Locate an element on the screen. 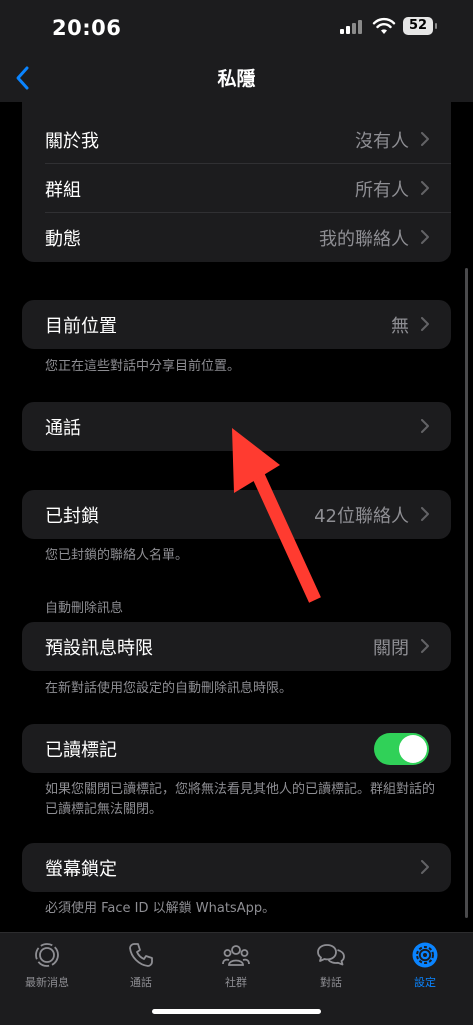 Image resolution: width=473 pixels, height=1025 pixels. settings-icon is located at coordinates (425, 955).